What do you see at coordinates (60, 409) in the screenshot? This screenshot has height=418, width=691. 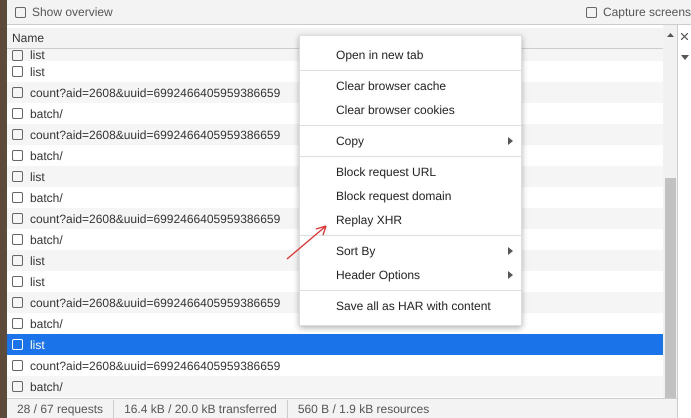 I see `status-text: 28 / 67 requests` at bounding box center [60, 409].